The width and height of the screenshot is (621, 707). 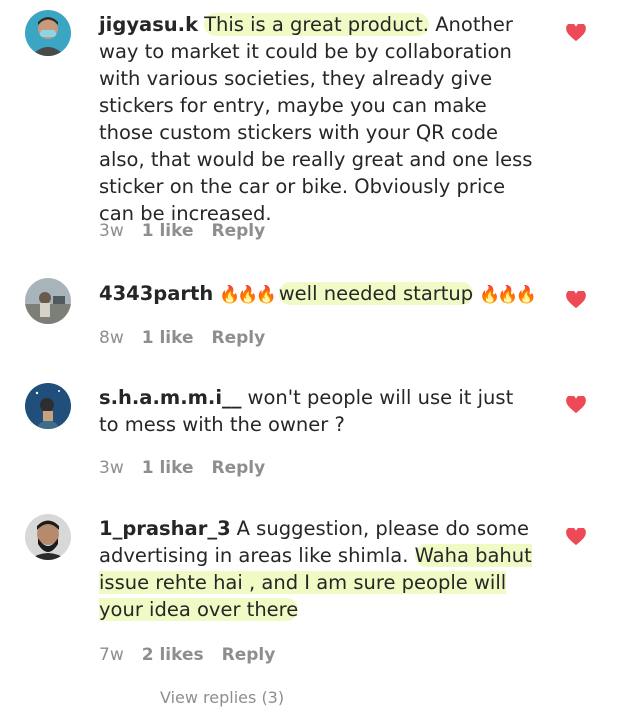 What do you see at coordinates (165, 528) in the screenshot?
I see `comment-username: 1_prashar_3` at bounding box center [165, 528].